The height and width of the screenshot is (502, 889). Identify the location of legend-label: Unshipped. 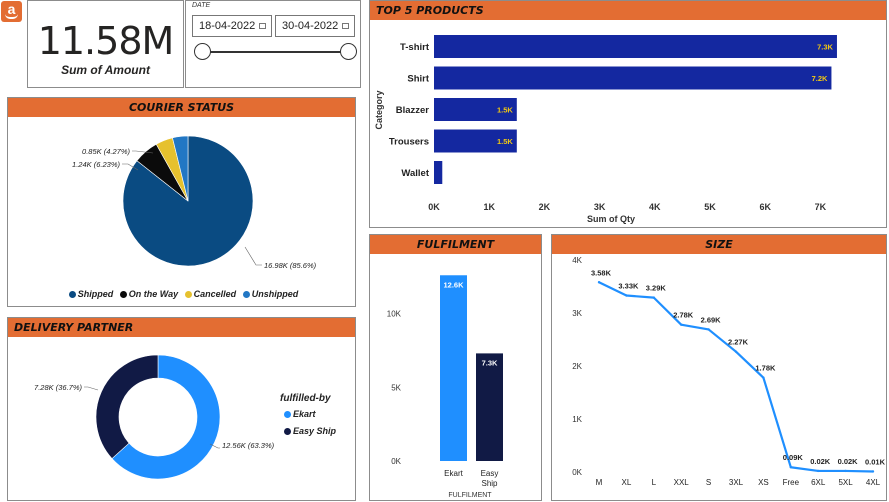
(275, 294).